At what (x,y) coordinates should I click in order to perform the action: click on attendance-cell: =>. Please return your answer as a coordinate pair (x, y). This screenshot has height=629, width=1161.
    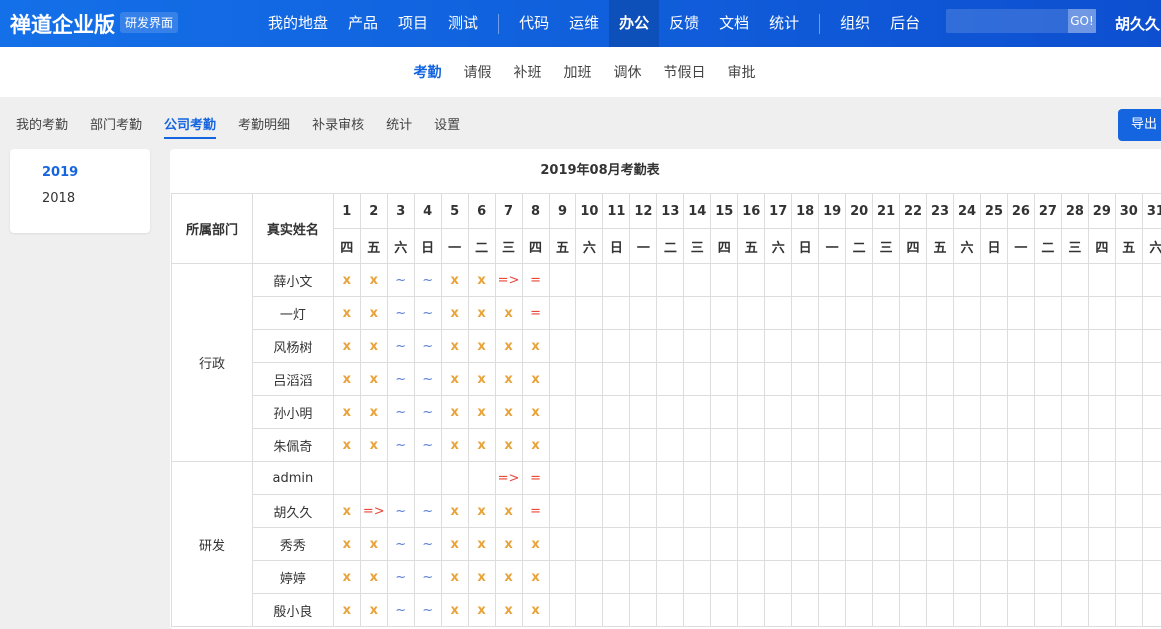
    Looking at the image, I should click on (508, 280).